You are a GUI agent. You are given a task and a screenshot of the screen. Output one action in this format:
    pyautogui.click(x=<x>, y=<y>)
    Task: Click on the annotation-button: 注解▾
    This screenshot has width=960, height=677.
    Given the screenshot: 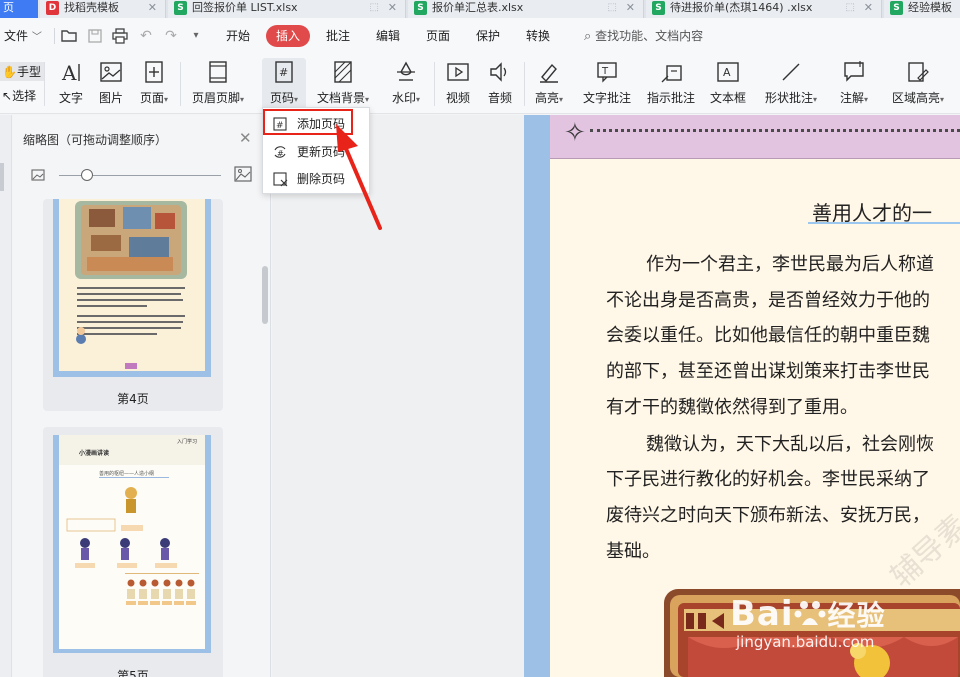 What is the action you would take?
    pyautogui.click(x=854, y=84)
    